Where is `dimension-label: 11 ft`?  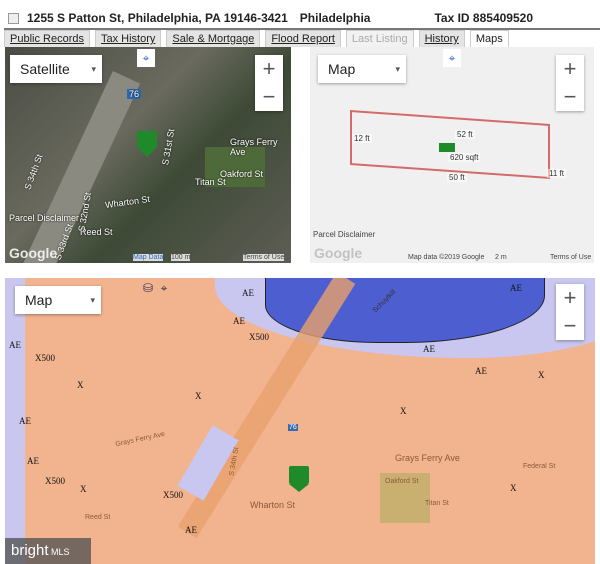 dimension-label: 11 ft is located at coordinates (556, 173).